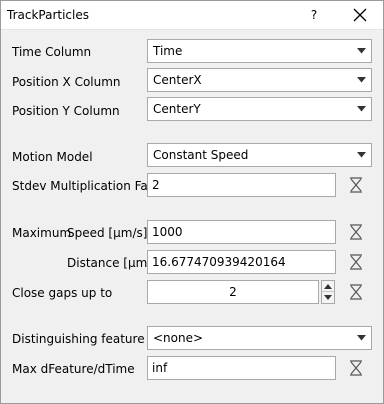  What do you see at coordinates (241, 185) in the screenshot?
I see `stdev-factor-input: 2` at bounding box center [241, 185].